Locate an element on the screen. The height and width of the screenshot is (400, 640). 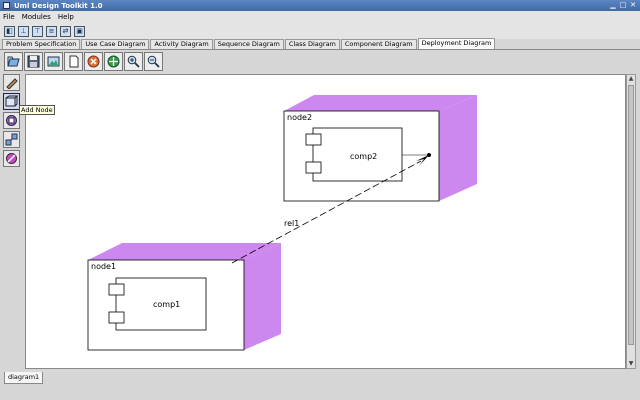
zoom-in-icon is located at coordinates (133, 61).